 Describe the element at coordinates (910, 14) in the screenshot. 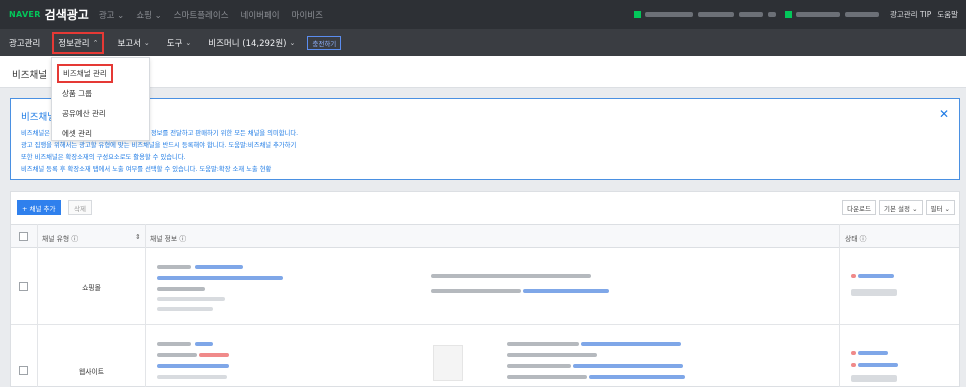

I see `ad-tip-link: 광고관리 TIP` at that location.